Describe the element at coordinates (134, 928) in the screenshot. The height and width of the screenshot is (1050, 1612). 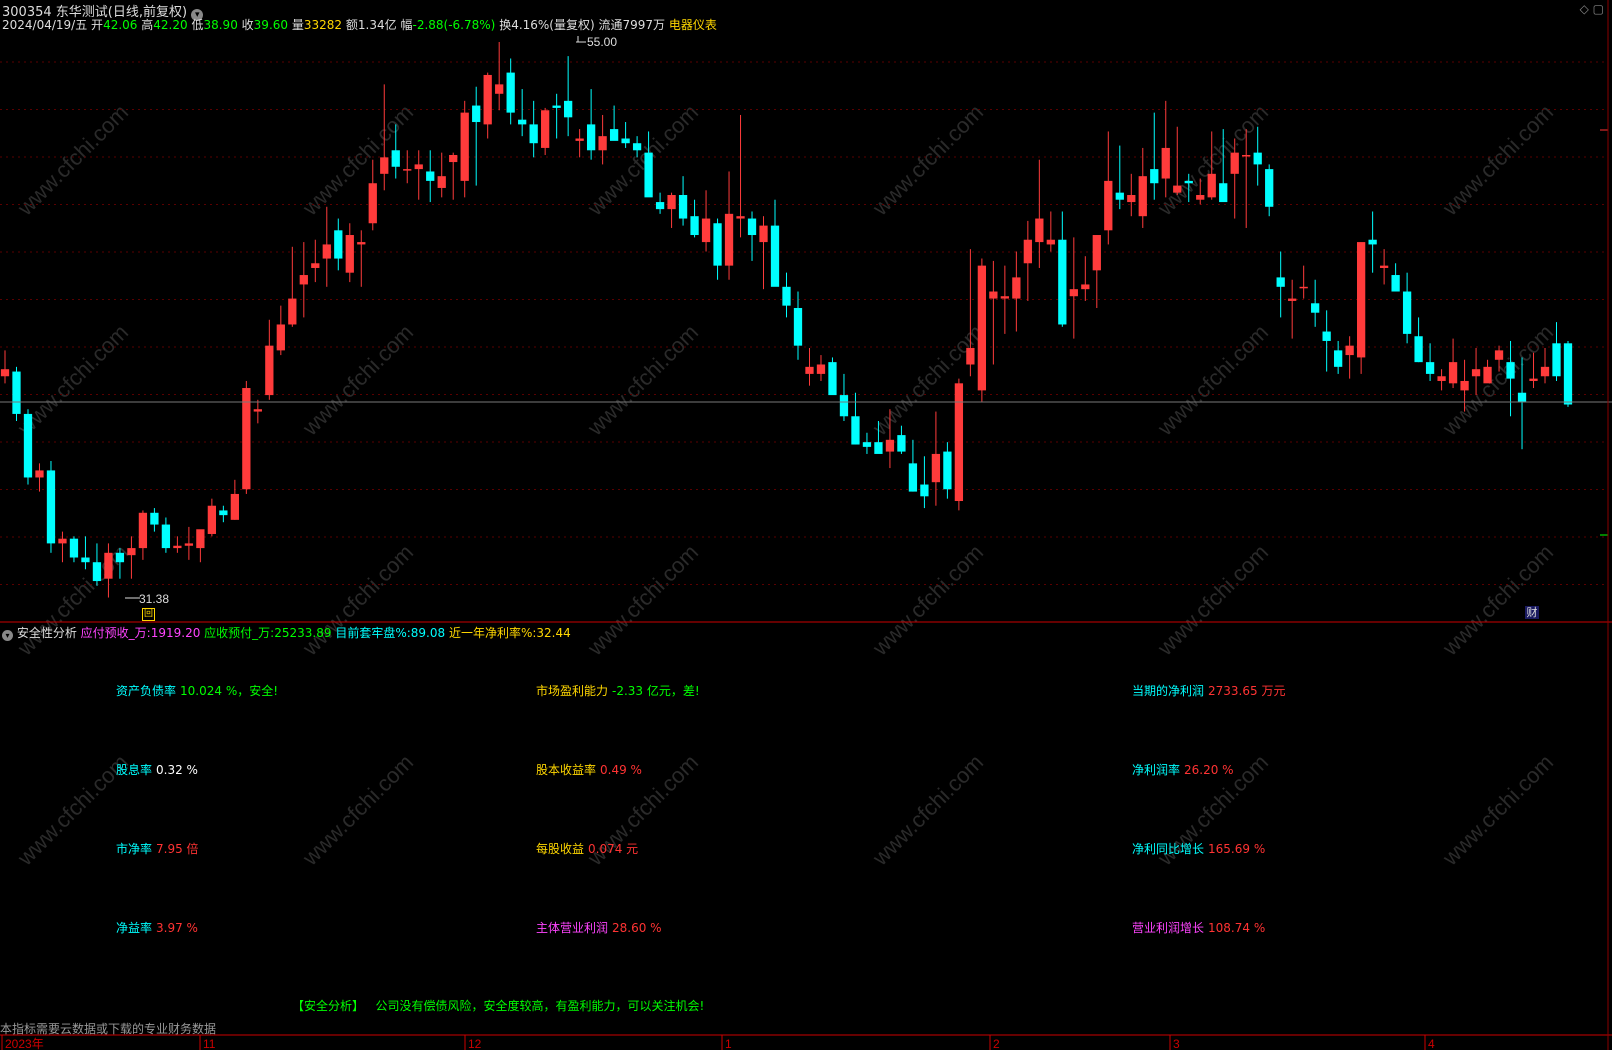
I see `roe-label: 净益率` at that location.